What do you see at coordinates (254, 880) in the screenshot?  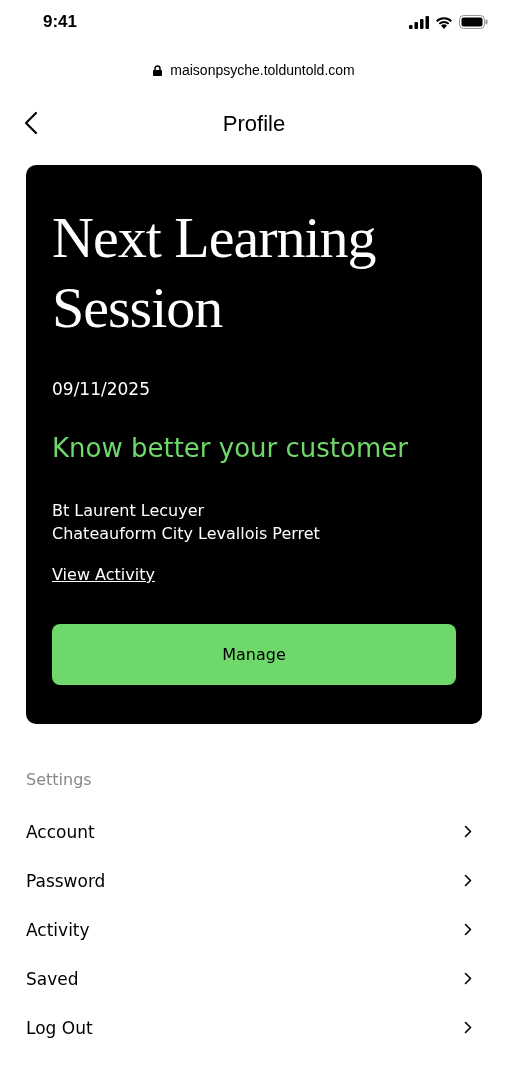 I see `settings-item: Password` at bounding box center [254, 880].